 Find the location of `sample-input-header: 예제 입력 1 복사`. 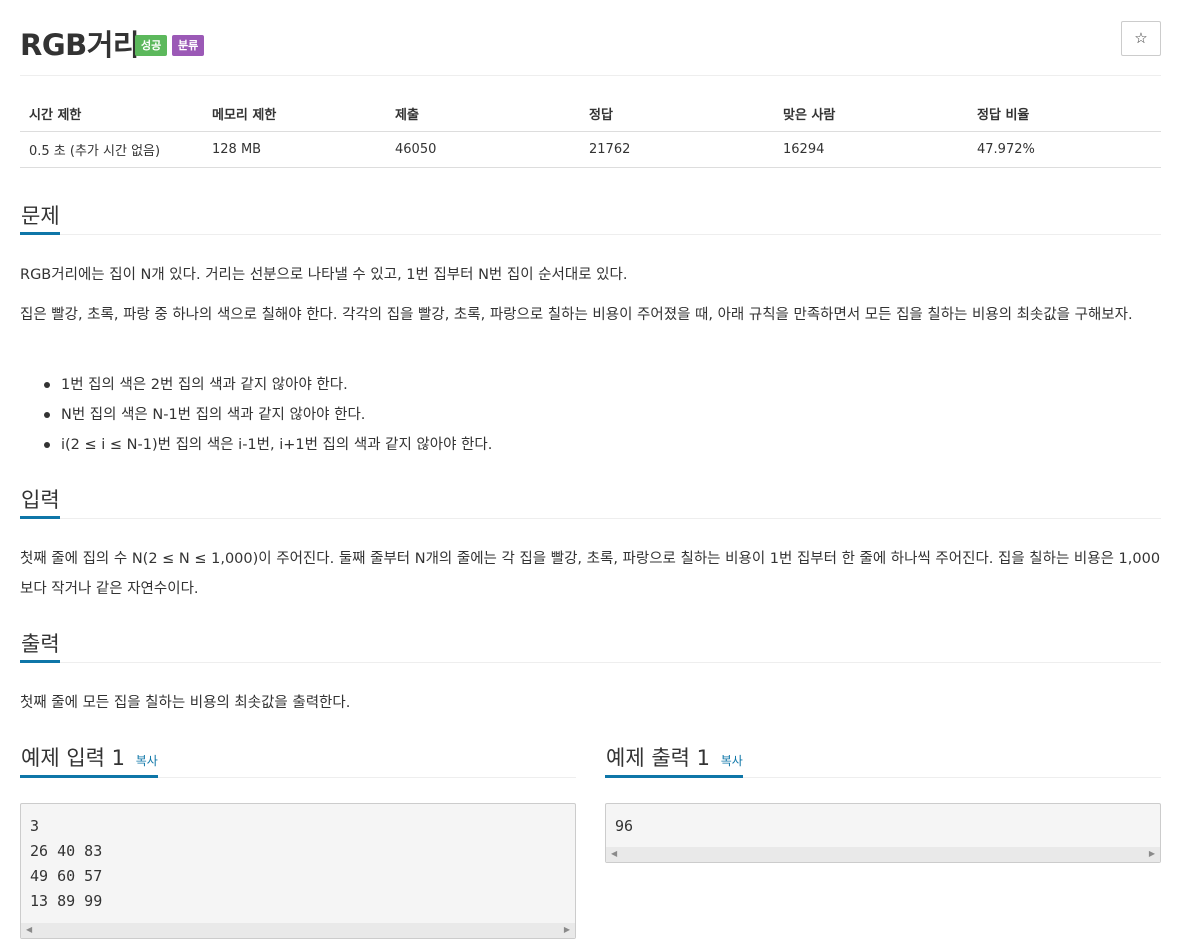

sample-input-header: 예제 입력 1 복사 is located at coordinates (298, 756).